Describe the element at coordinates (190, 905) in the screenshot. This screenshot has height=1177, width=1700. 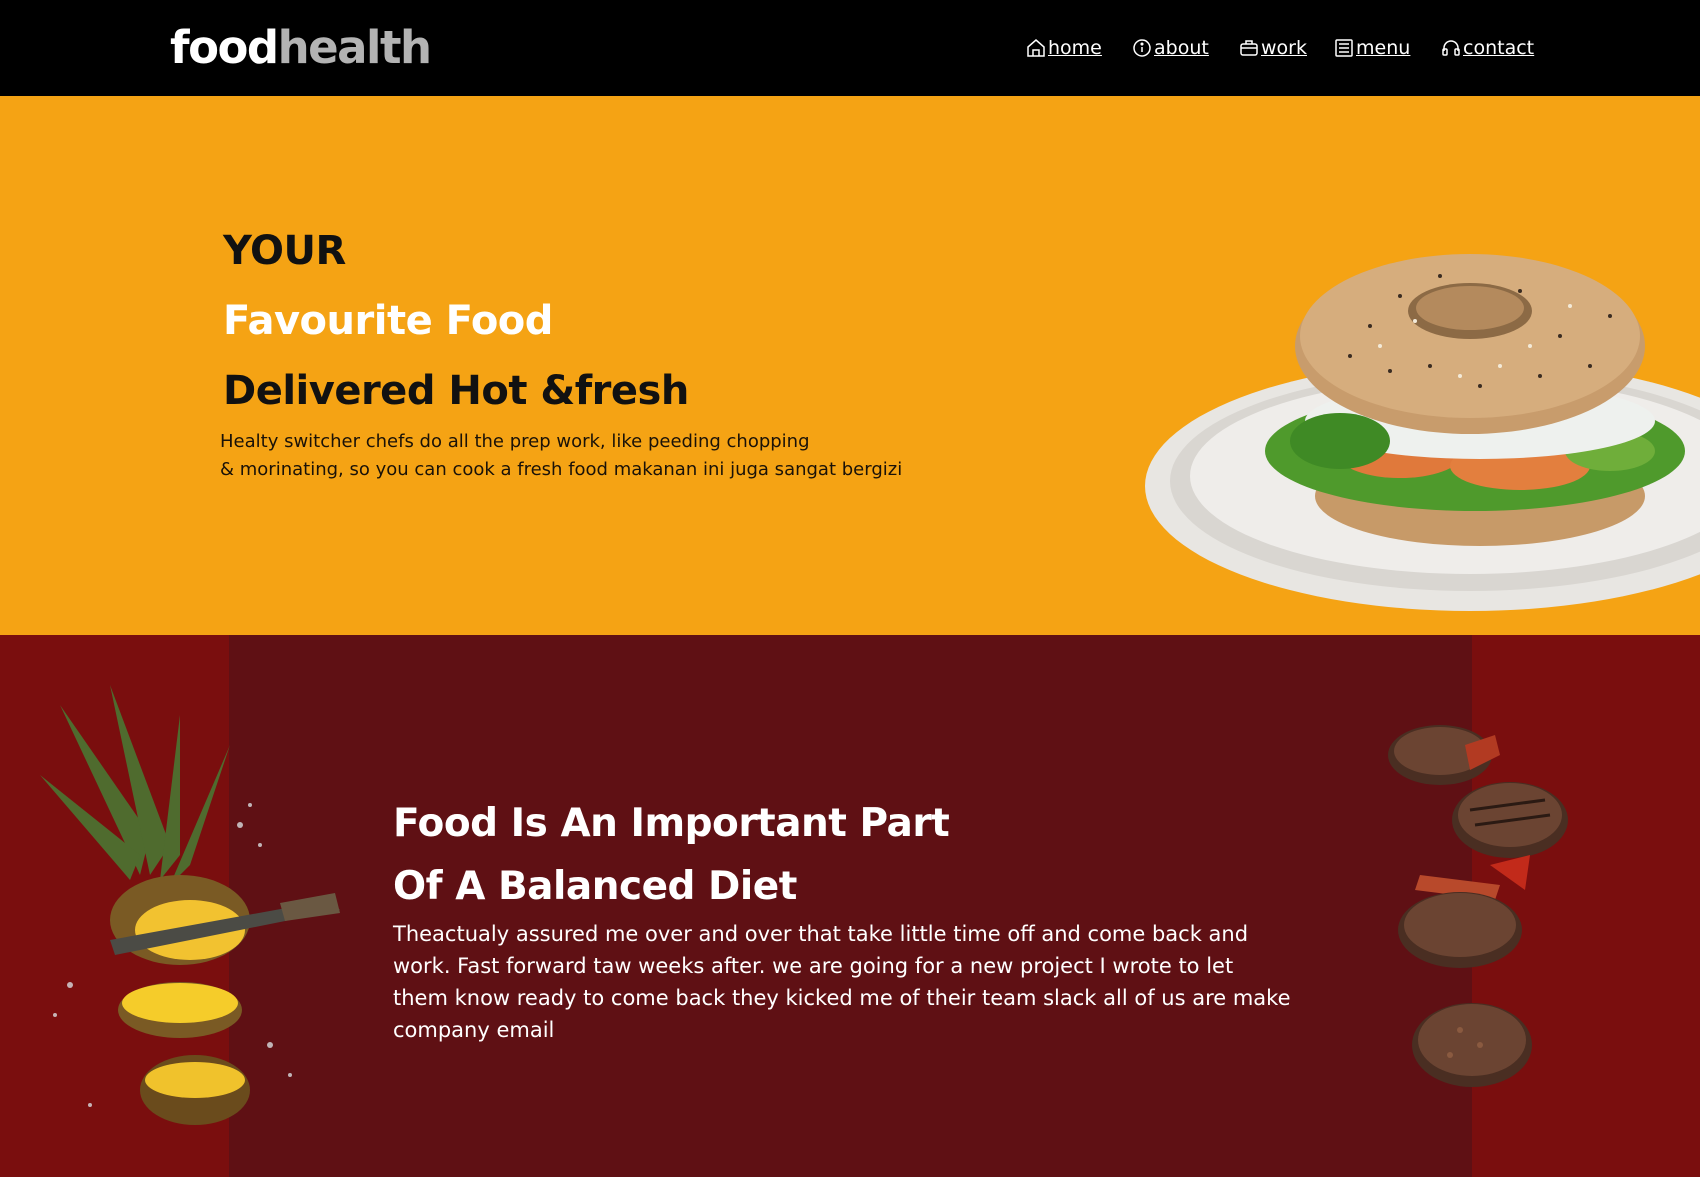
I see `pineapple-image` at that location.